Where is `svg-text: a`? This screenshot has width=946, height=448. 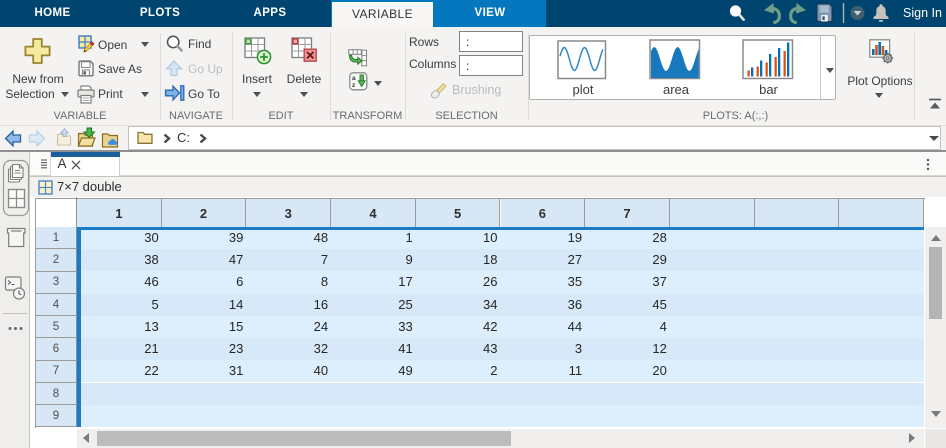
svg-text: a is located at coordinates (354, 78).